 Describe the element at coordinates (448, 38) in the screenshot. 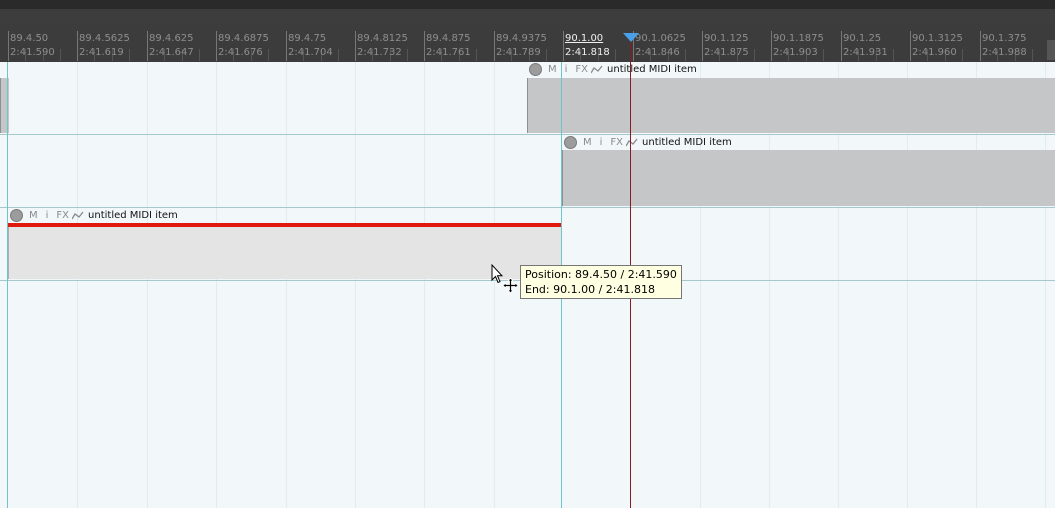

I see `ruler-beat-label: 89.4.875` at that location.